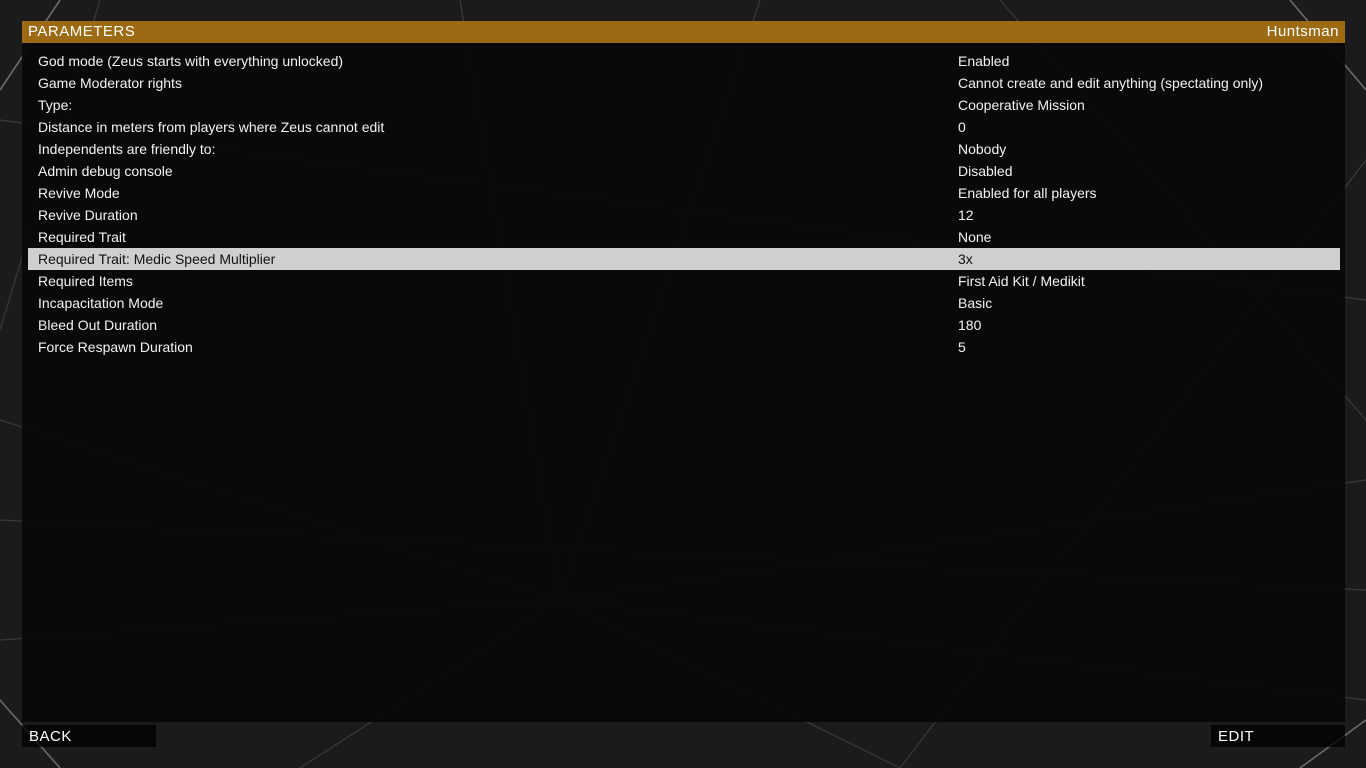  What do you see at coordinates (684, 347) in the screenshot?
I see `parameter-row: Force Respawn Duration 5` at bounding box center [684, 347].